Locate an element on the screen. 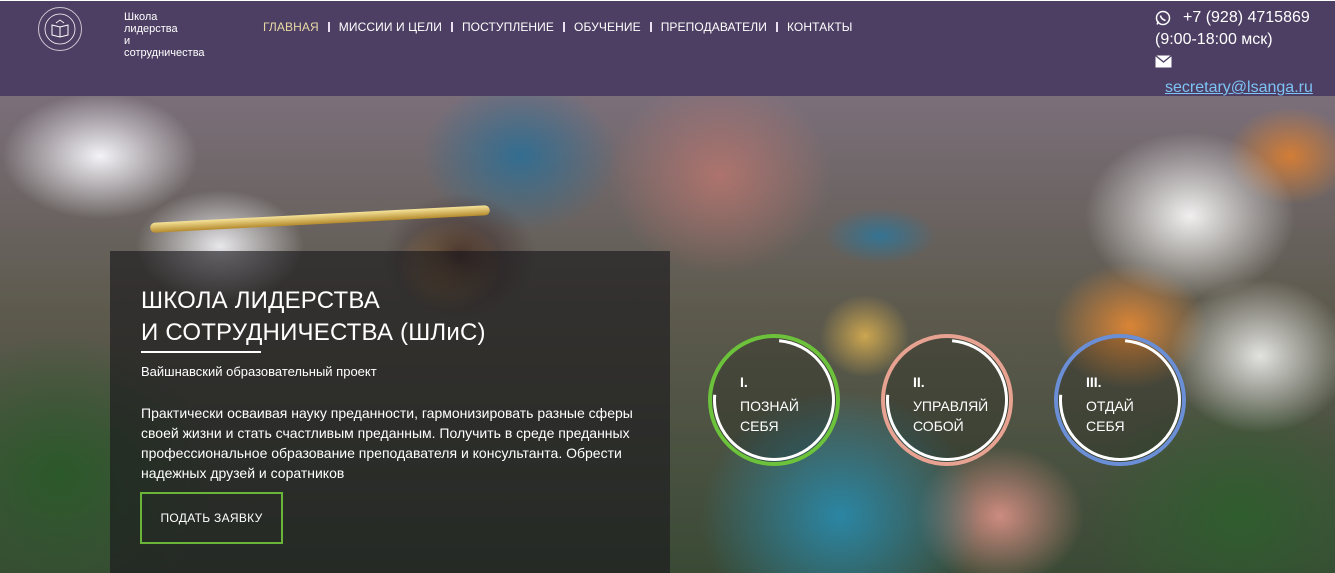  nav-item-missions: МИССИИ И ЦЕЛИ is located at coordinates (390, 27).